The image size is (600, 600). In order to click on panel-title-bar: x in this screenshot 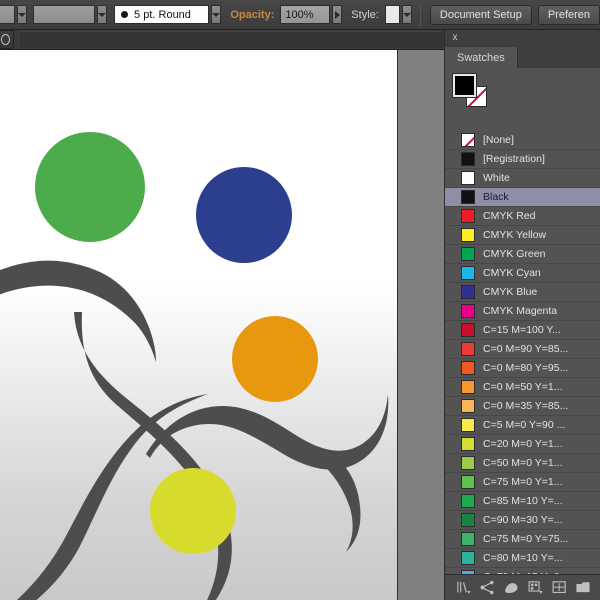, I will do `click(522, 38)`.